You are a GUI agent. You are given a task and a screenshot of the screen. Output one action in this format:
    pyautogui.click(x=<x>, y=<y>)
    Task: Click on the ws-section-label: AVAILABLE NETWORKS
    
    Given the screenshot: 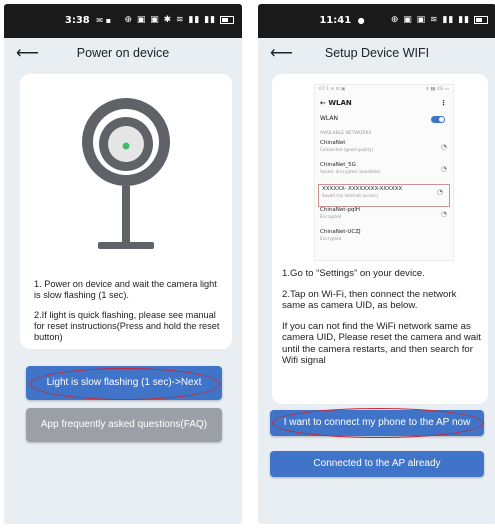 What is the action you would take?
    pyautogui.click(x=346, y=133)
    